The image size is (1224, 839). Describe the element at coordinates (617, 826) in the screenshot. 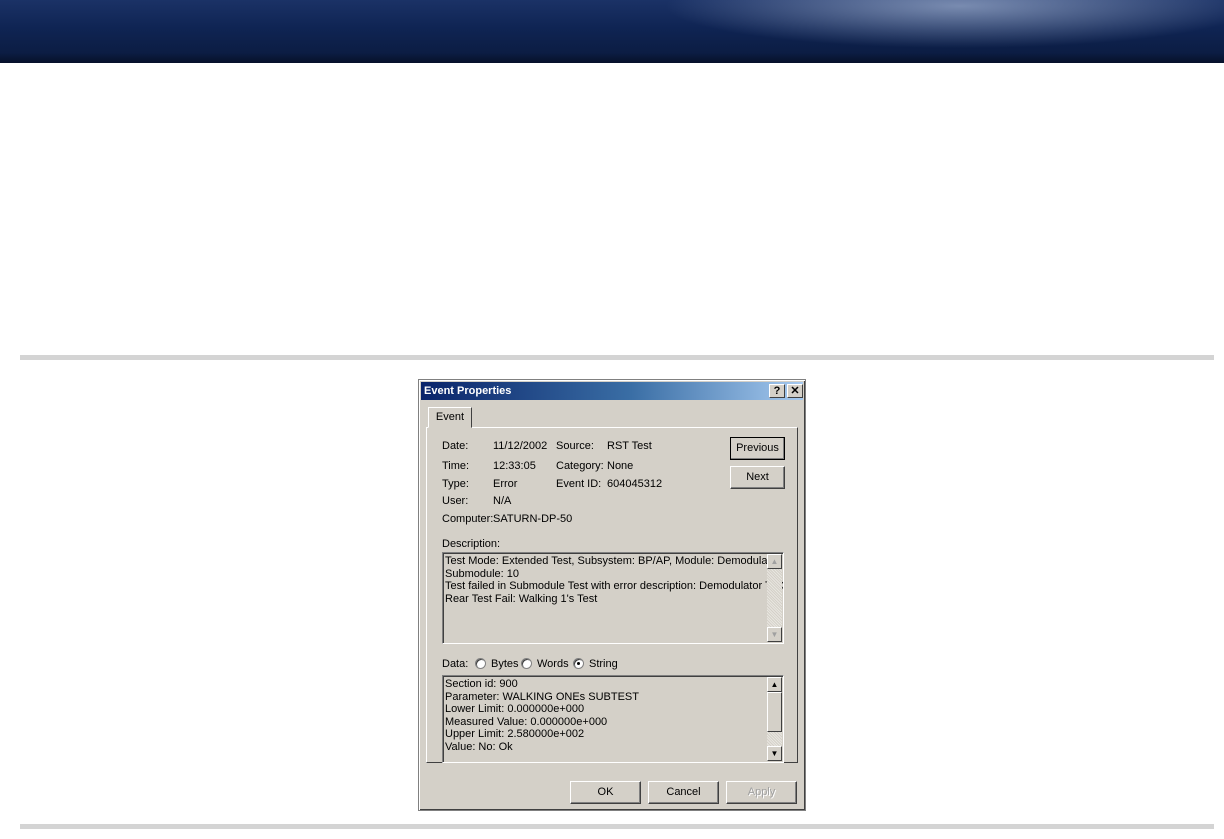

I see `bottom-divider` at that location.